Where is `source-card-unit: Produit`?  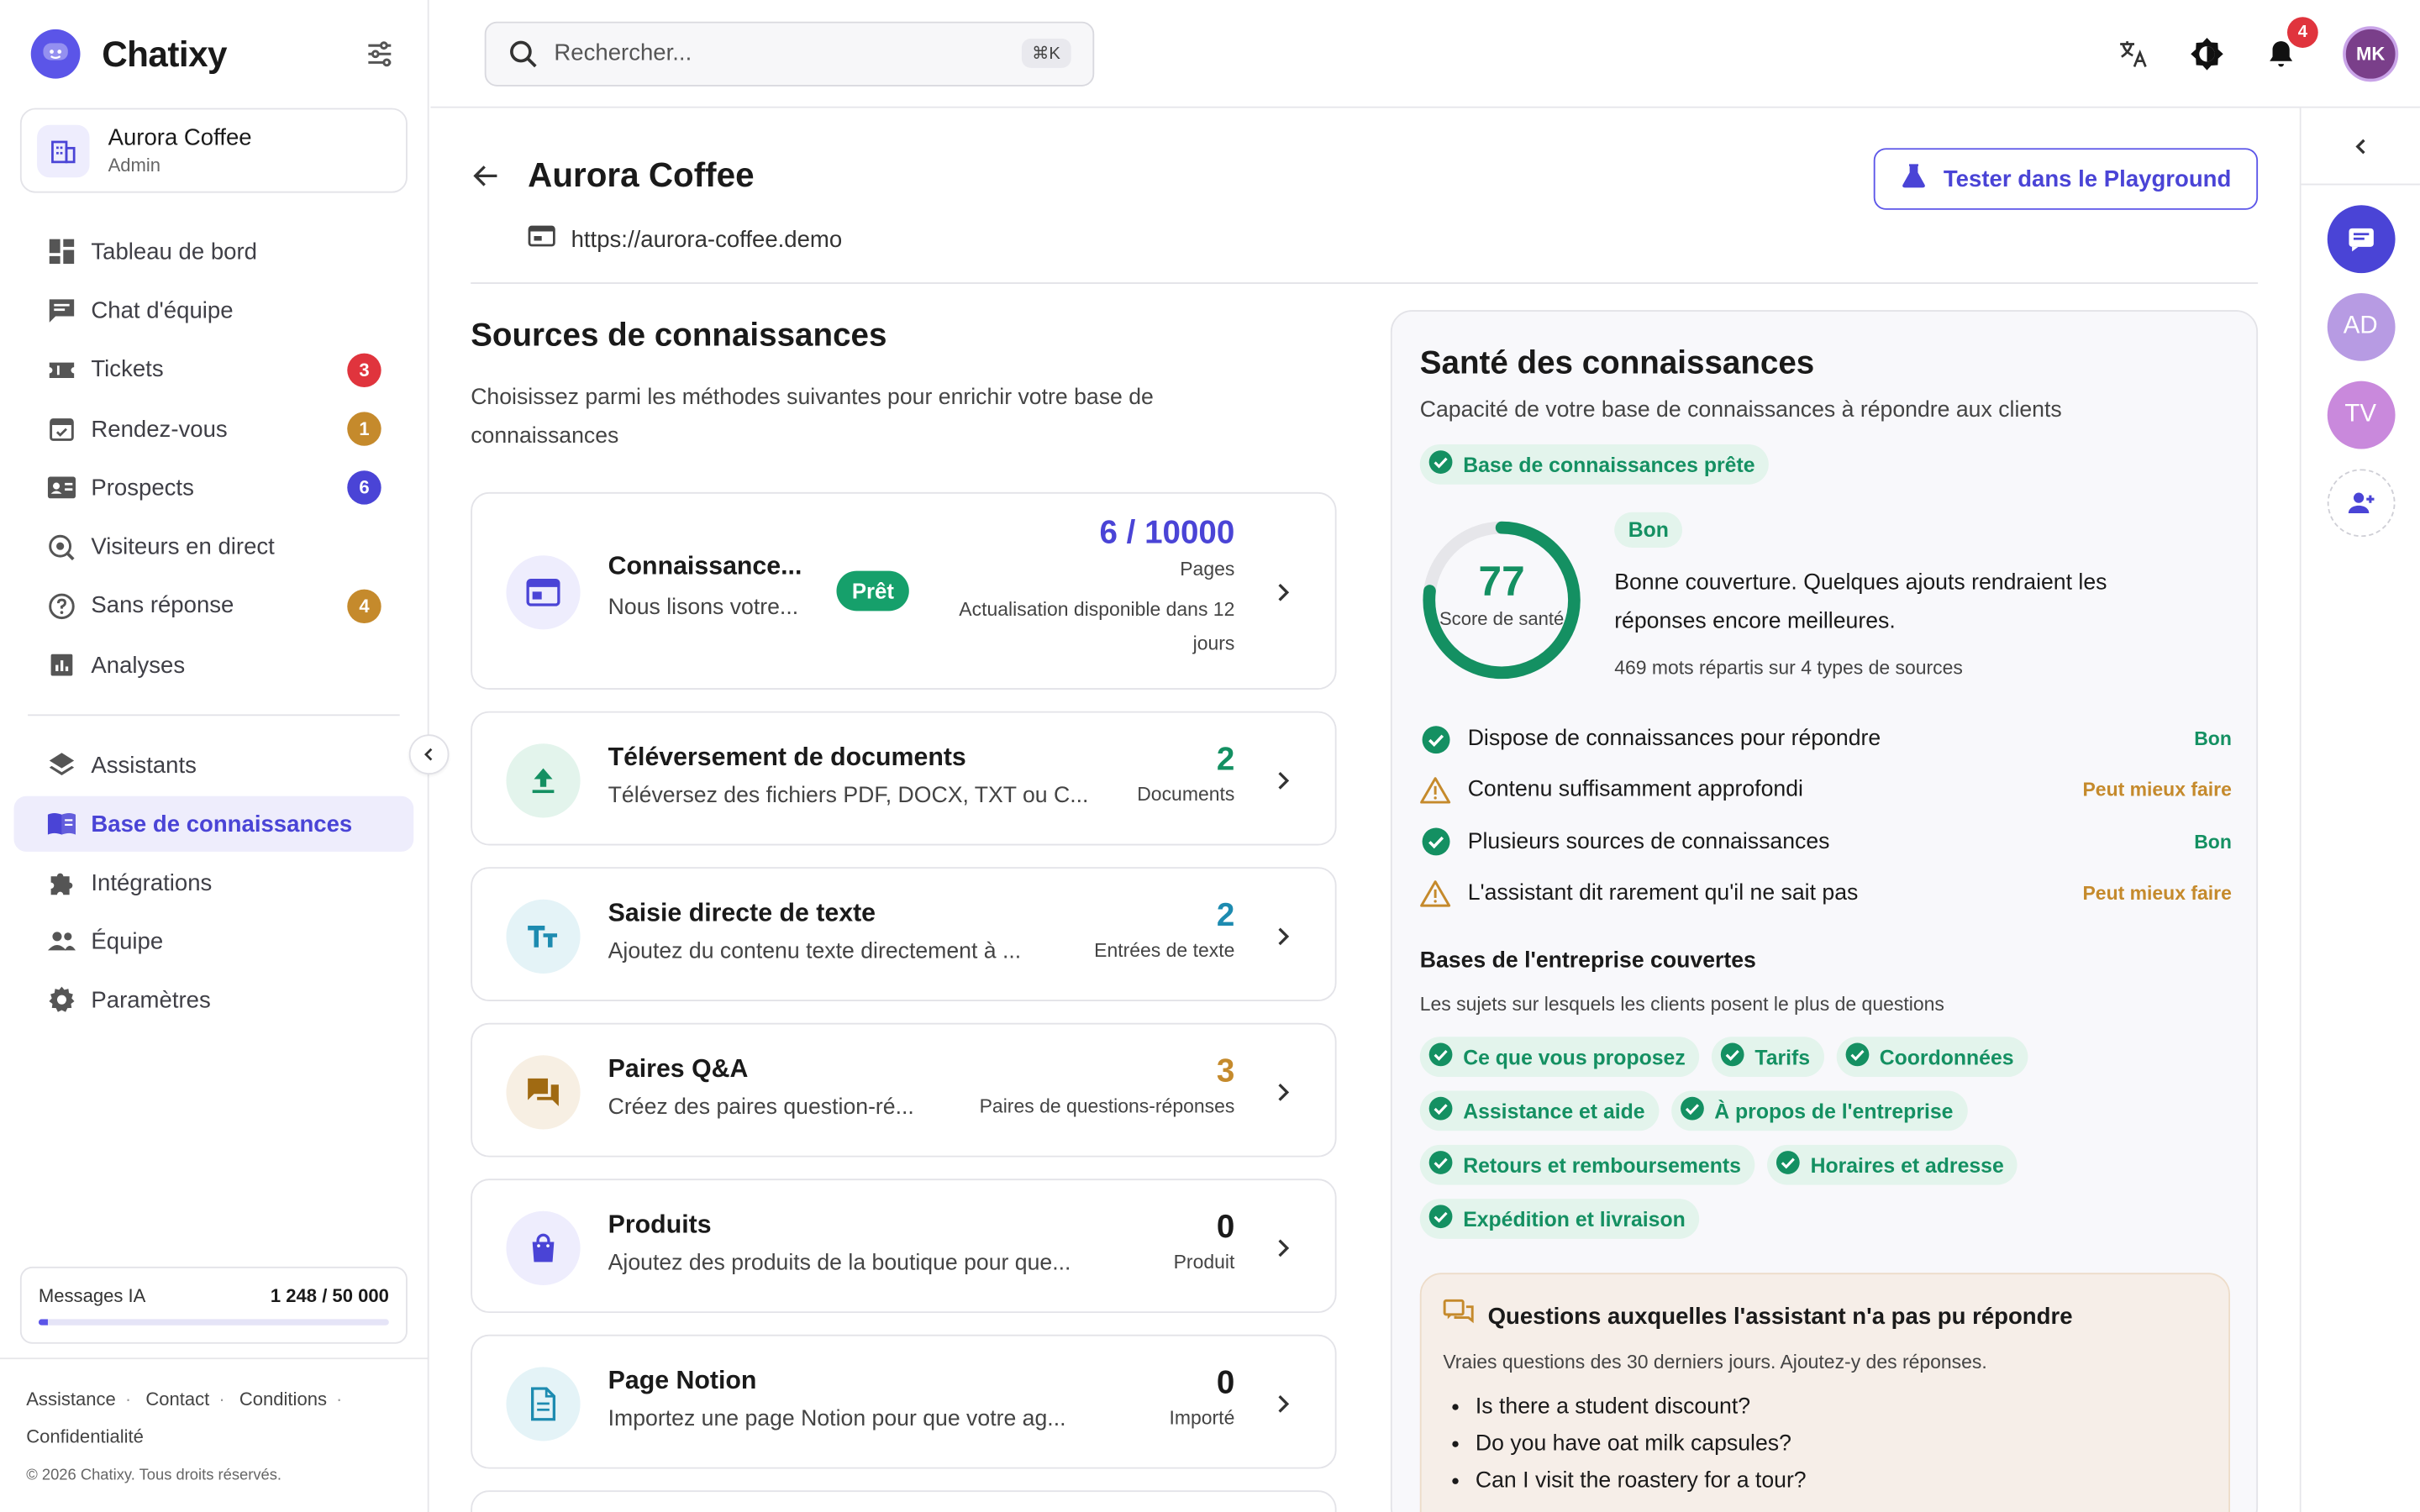
source-card-unit: Produit is located at coordinates (1204, 1261).